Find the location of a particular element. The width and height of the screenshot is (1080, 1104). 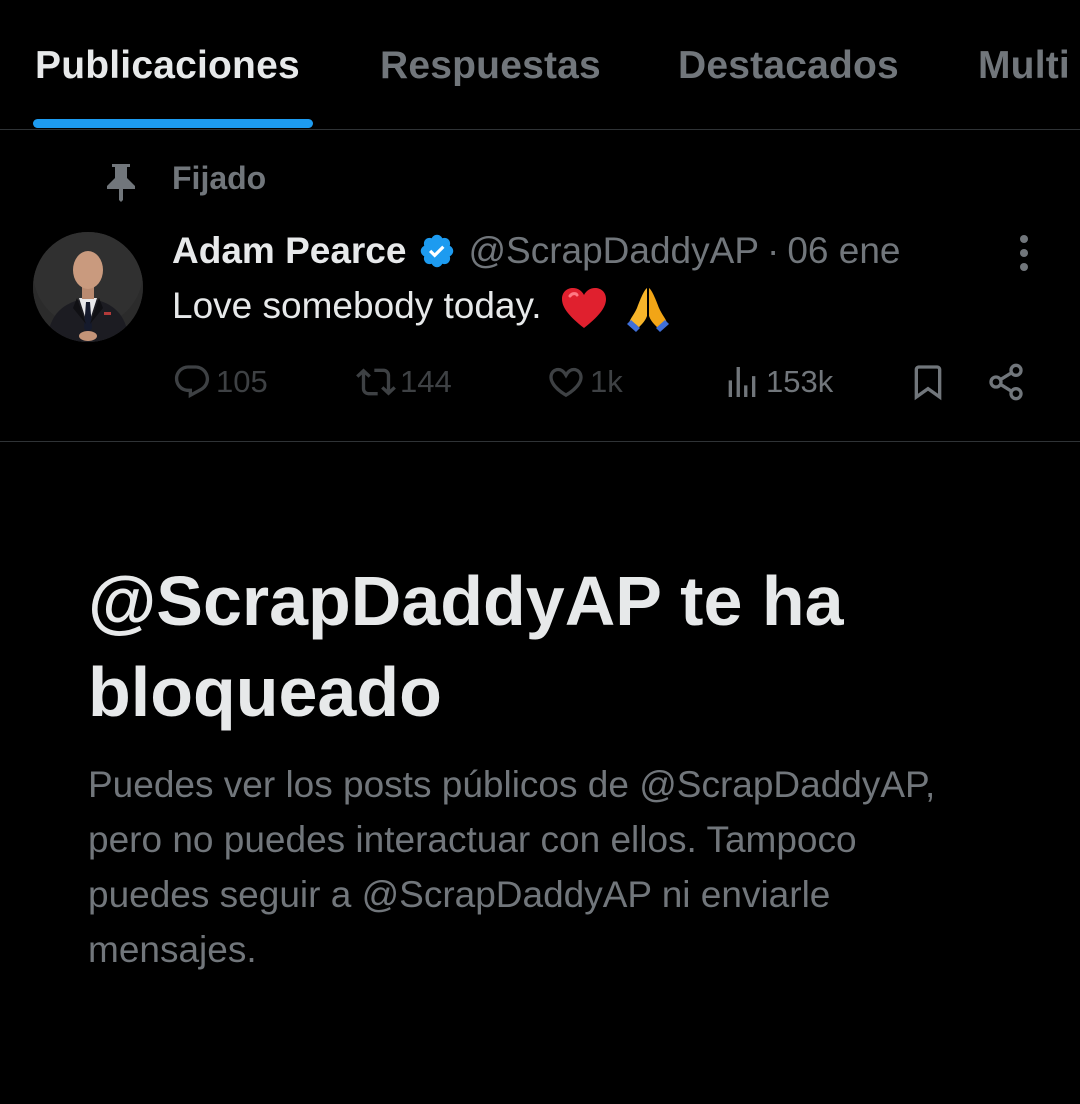

views-count: 153k is located at coordinates (800, 381).